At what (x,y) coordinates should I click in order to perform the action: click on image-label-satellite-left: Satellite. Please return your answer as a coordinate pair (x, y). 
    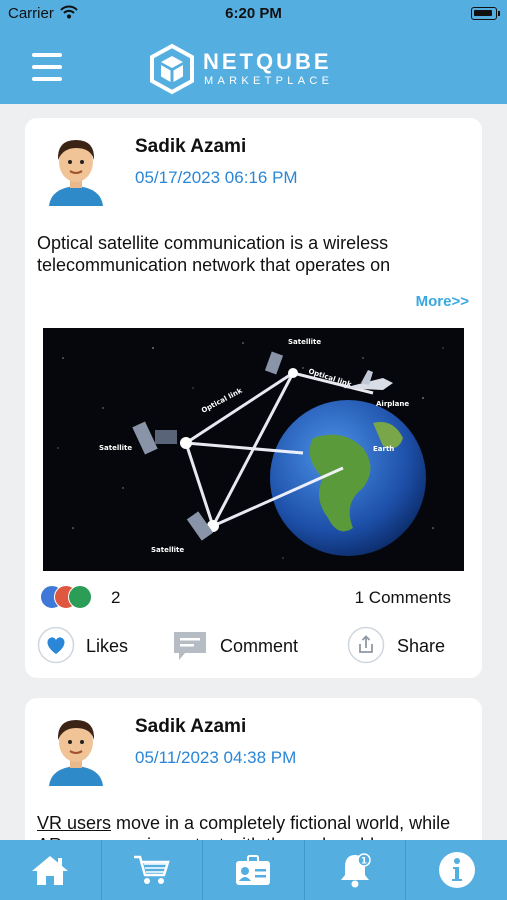
    Looking at the image, I should click on (115, 448).